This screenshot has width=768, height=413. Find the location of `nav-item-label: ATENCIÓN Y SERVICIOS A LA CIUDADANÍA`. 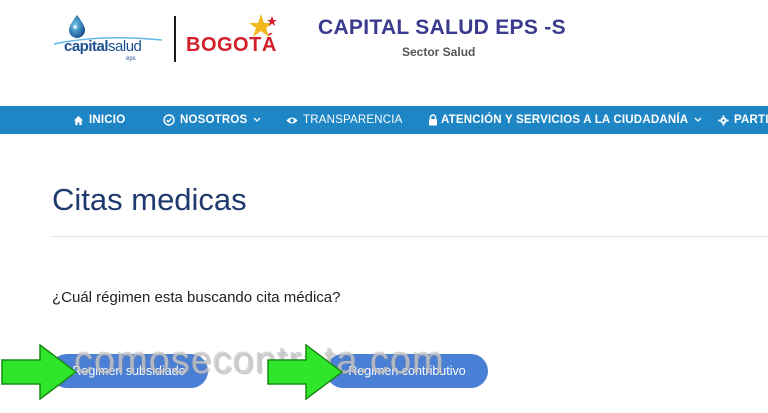

nav-item-label: ATENCIÓN Y SERVICIOS A LA CIUDADANÍA is located at coordinates (565, 120).